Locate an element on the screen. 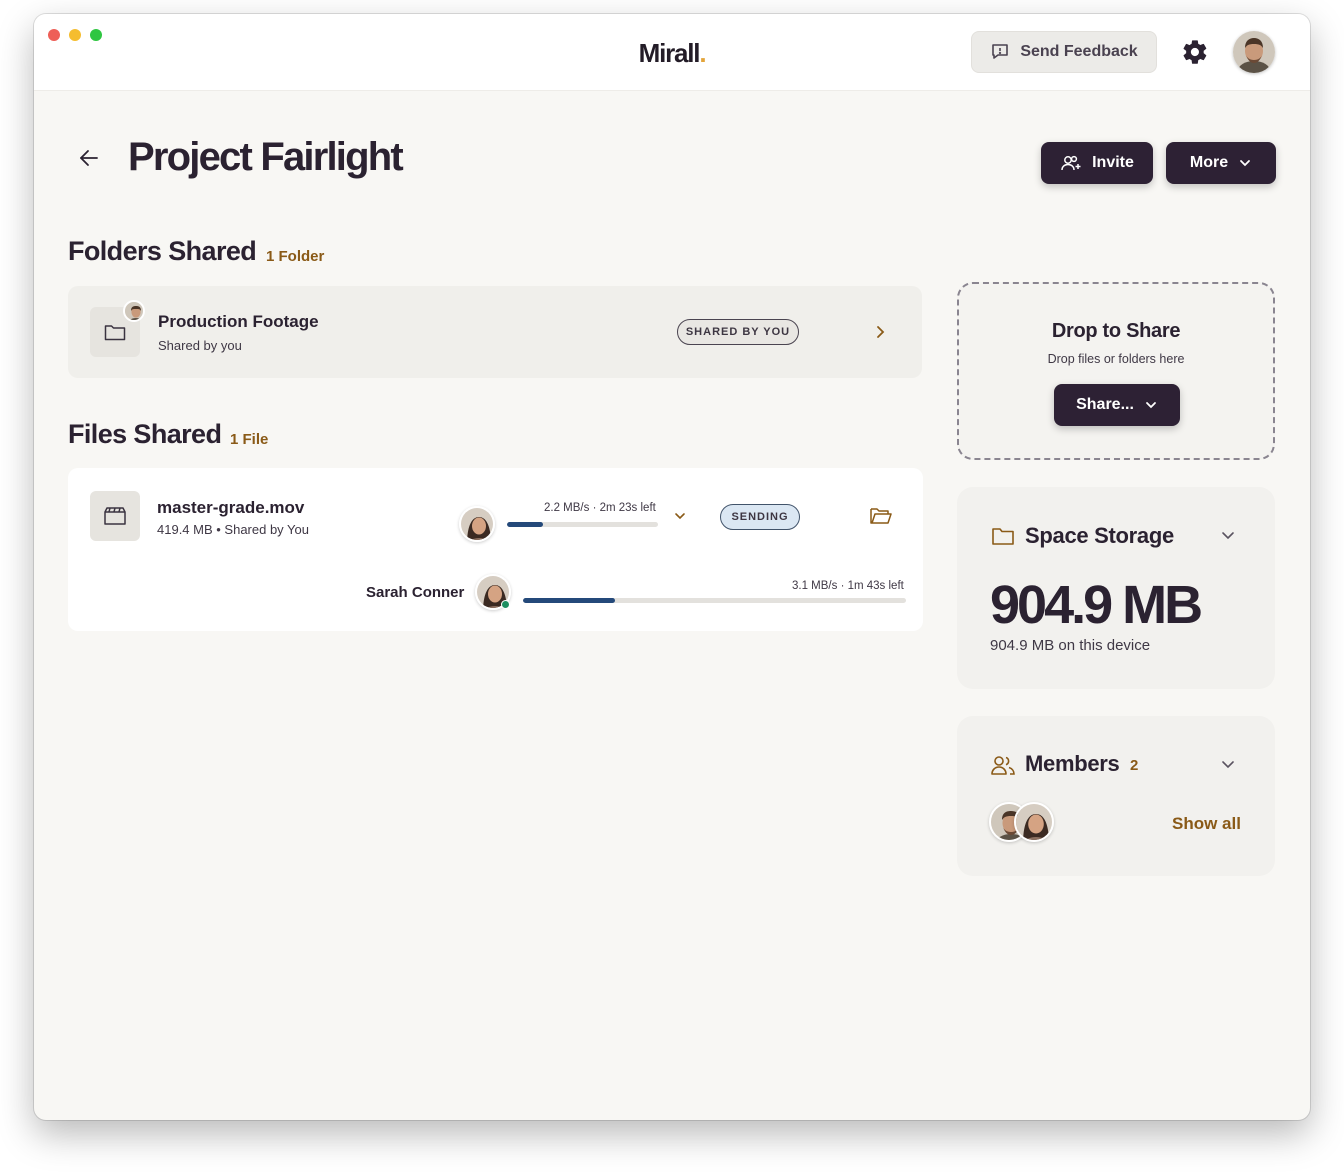 This screenshot has width=1344, height=1173. invite-label: Invite is located at coordinates (1113, 162).